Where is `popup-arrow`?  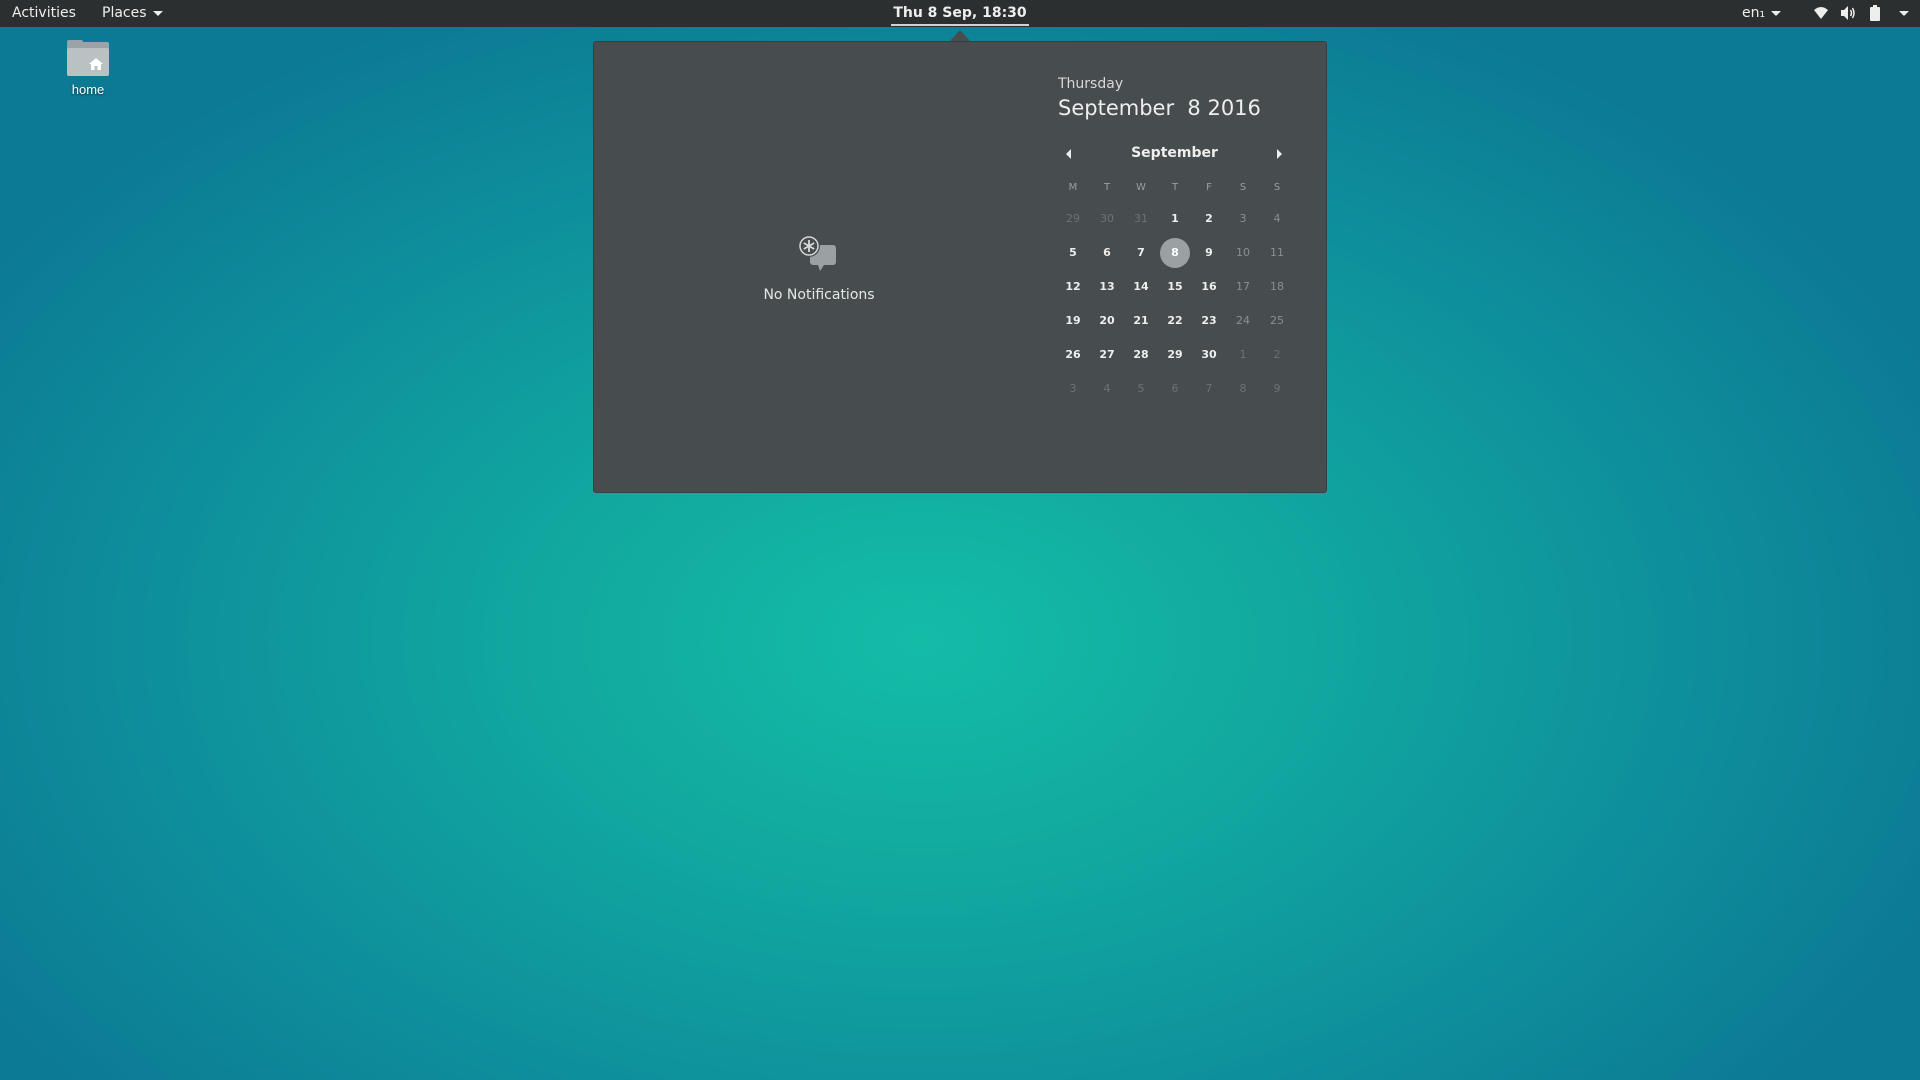
popup-arrow is located at coordinates (960, 35).